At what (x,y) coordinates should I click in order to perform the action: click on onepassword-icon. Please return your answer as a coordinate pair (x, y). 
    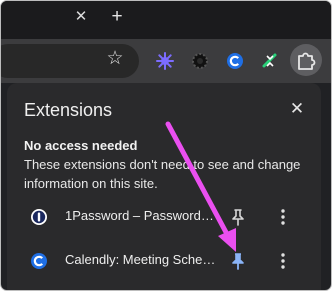
    Looking at the image, I should click on (39, 217).